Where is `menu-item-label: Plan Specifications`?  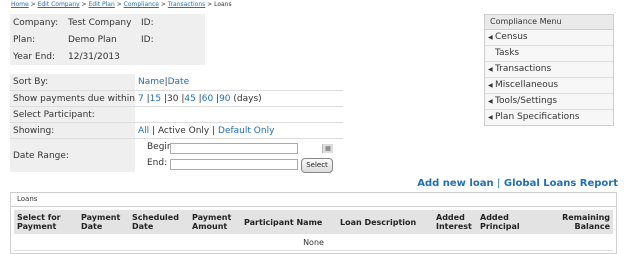 menu-item-label: Plan Specifications is located at coordinates (537, 117).